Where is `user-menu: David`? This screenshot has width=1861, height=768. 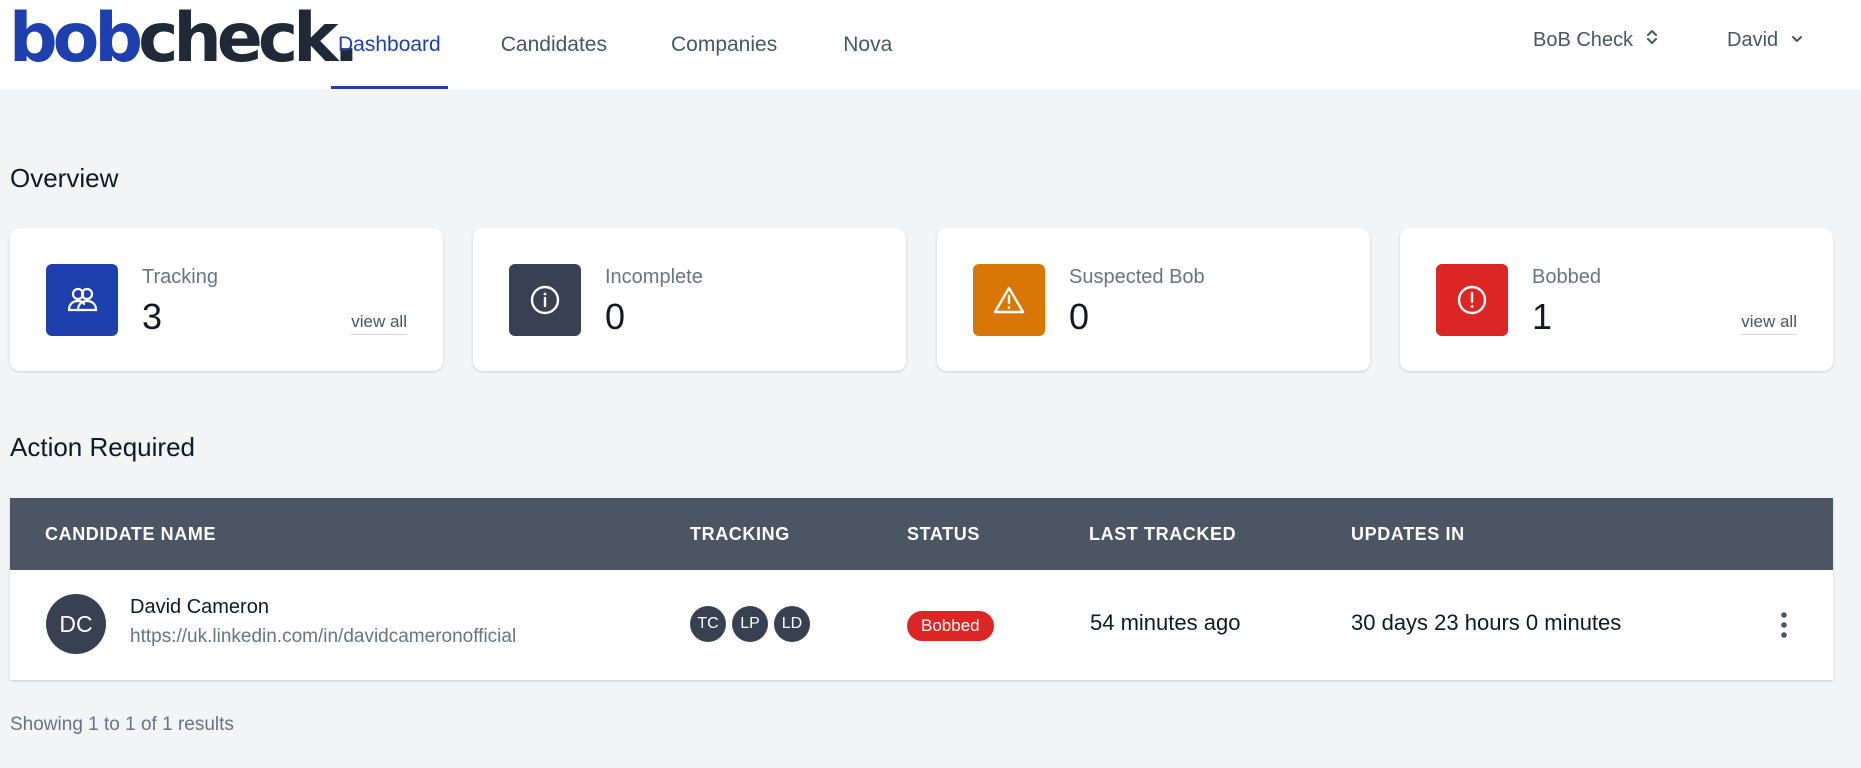 user-menu: David is located at coordinates (1765, 40).